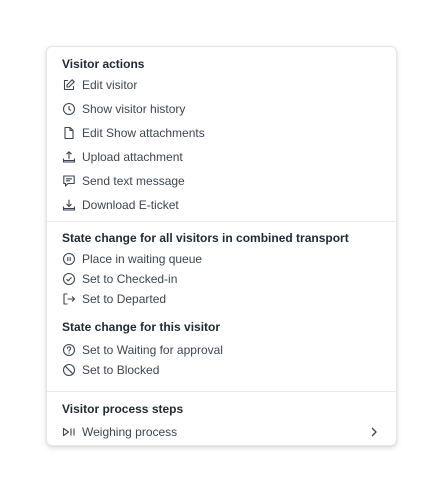 This screenshot has height=498, width=444. What do you see at coordinates (130, 432) in the screenshot?
I see `menu-item-label: Weighing process` at bounding box center [130, 432].